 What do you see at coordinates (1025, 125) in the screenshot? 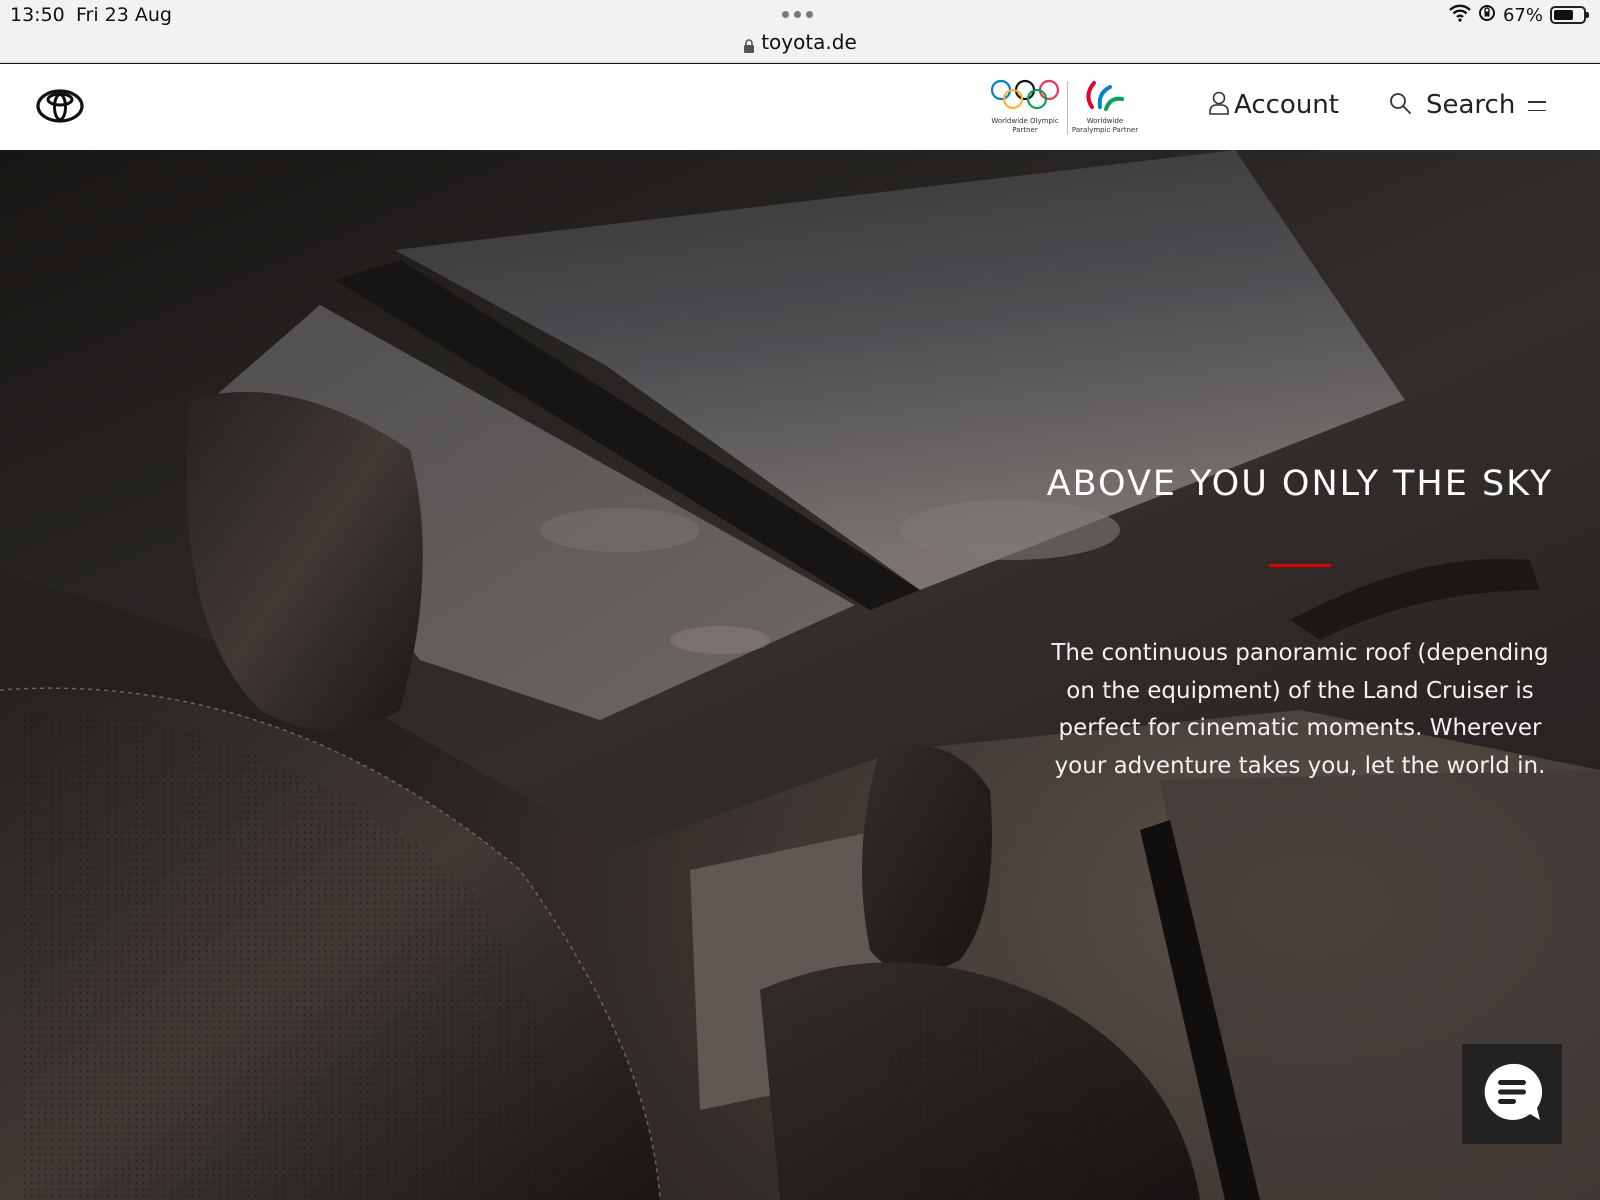
I see `olympic-caption: Worldwide Olympic Partner` at bounding box center [1025, 125].